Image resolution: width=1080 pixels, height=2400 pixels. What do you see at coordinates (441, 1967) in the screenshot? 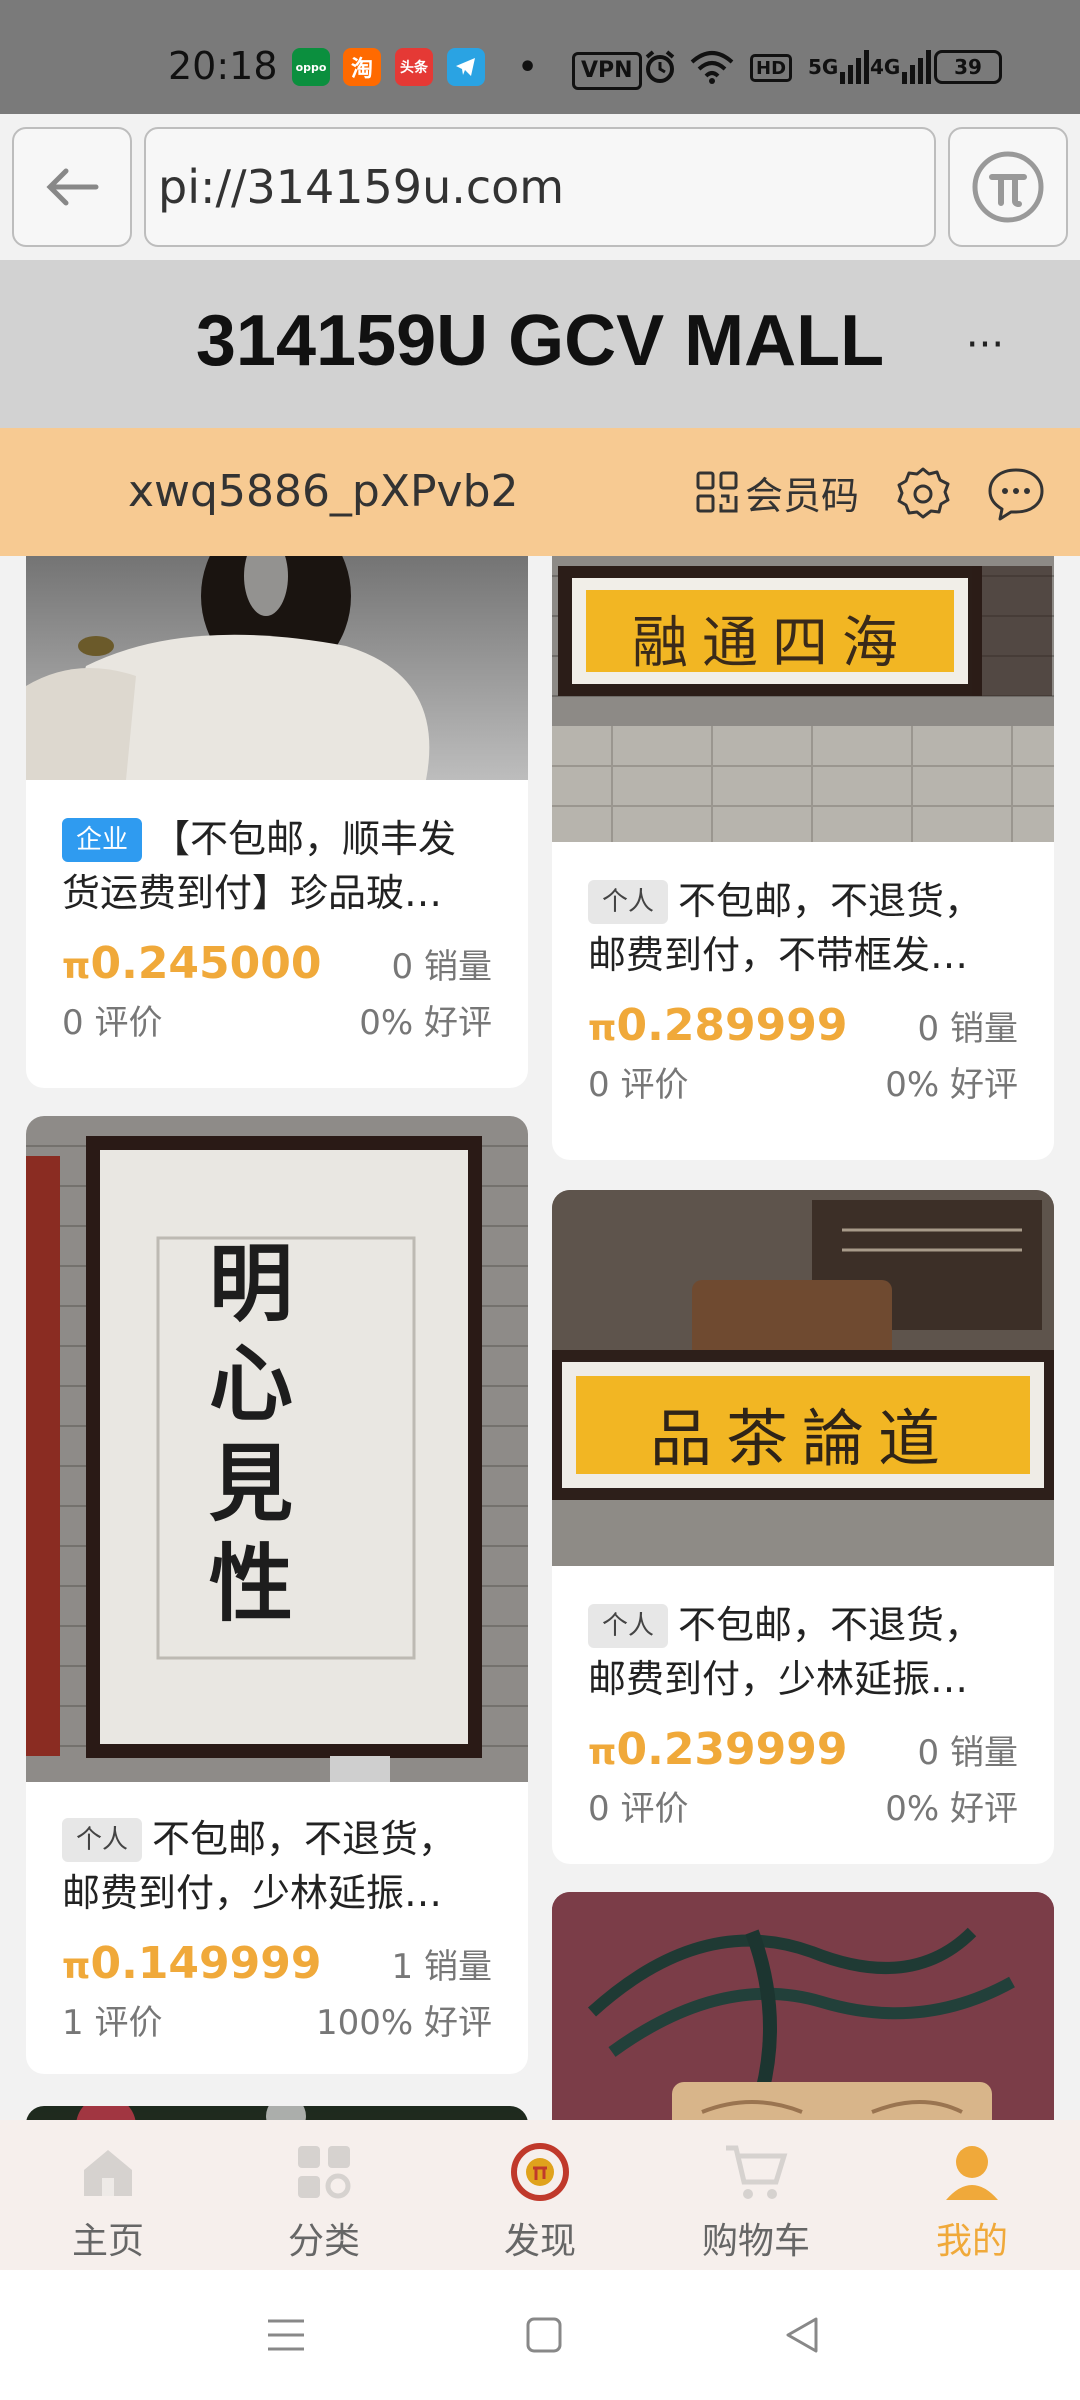
I see `sales-count: 1 销量` at bounding box center [441, 1967].